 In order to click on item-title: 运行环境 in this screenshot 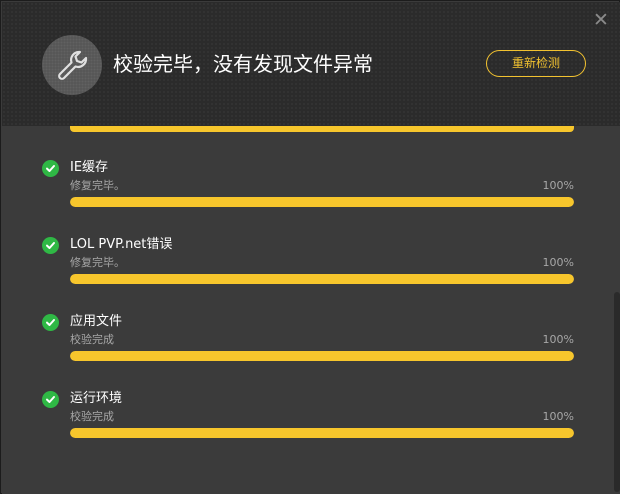, I will do `click(96, 398)`.